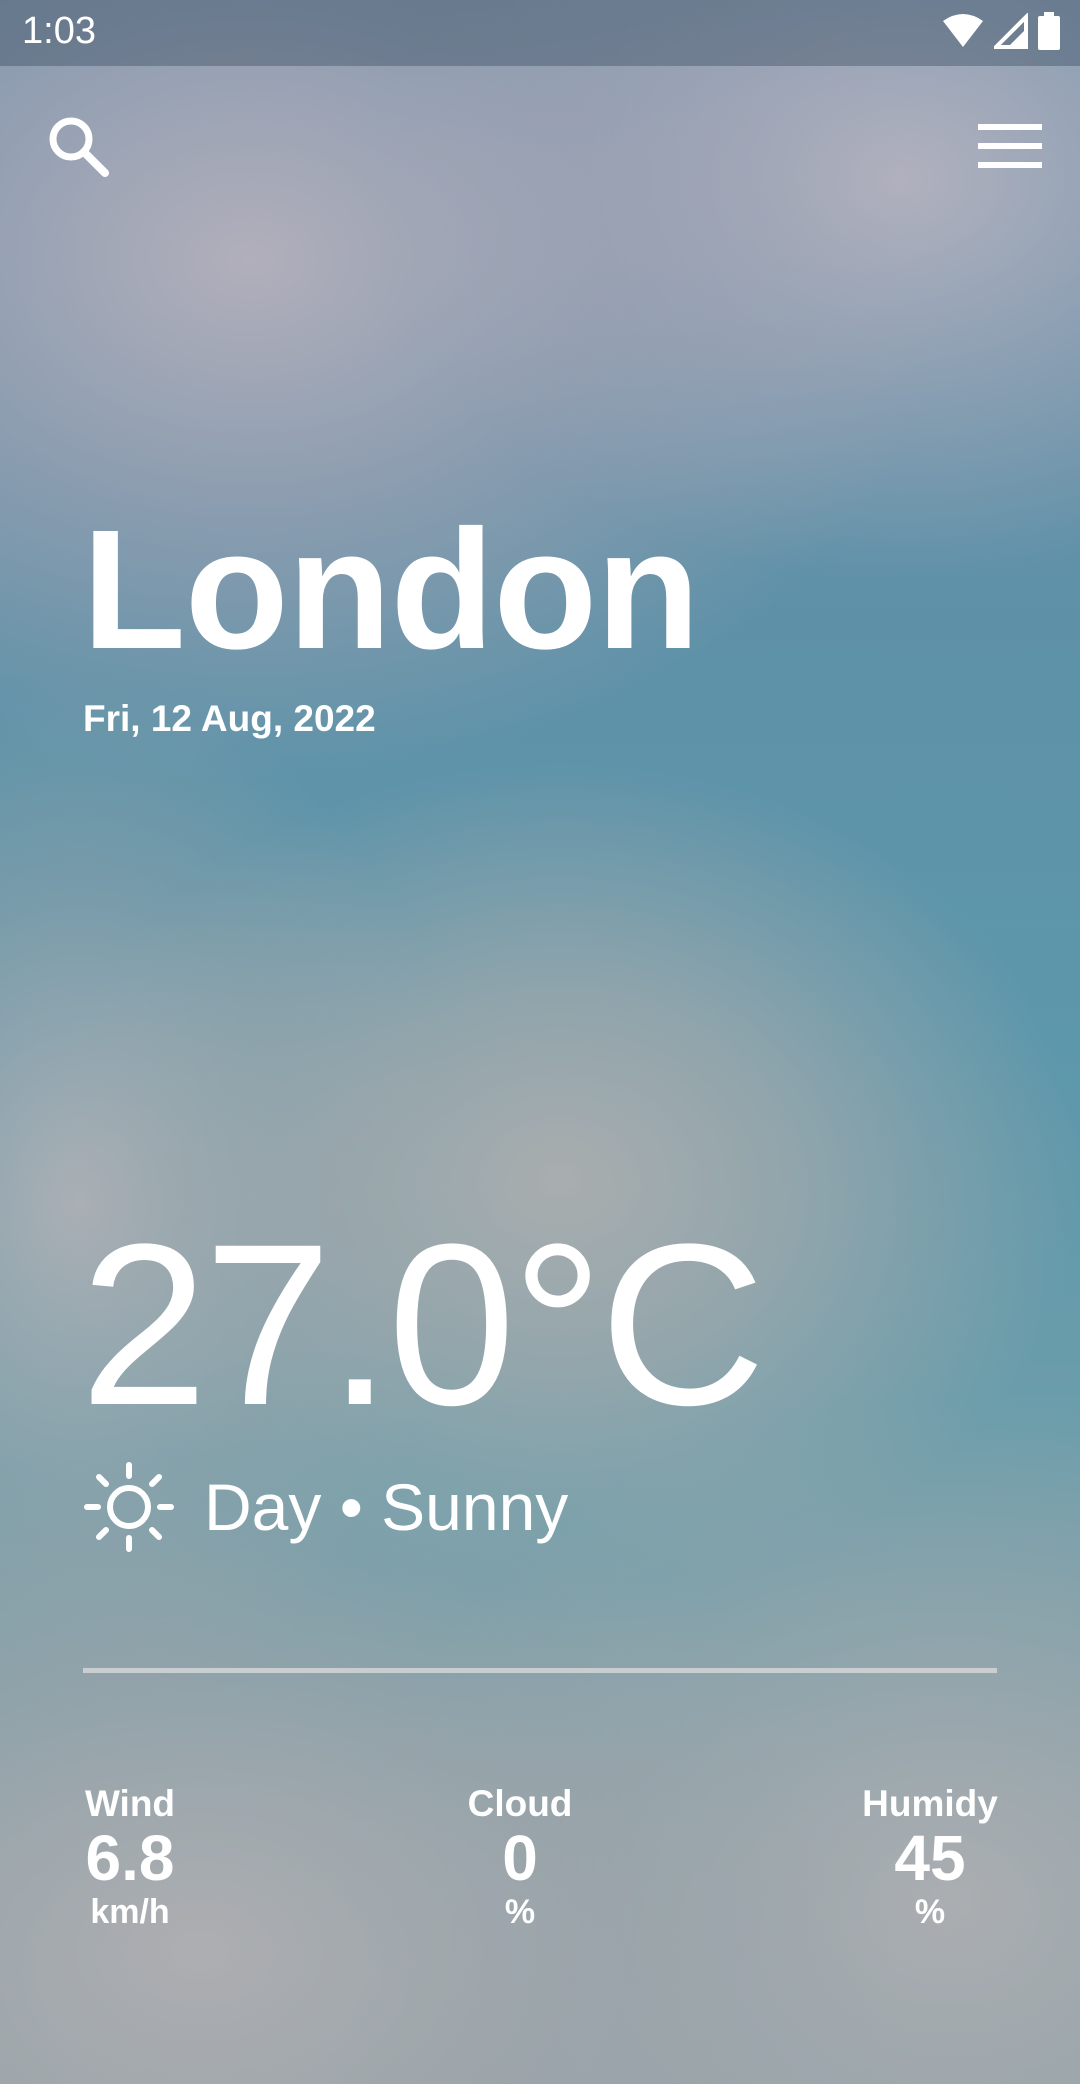 Image resolution: width=1080 pixels, height=2084 pixels. I want to click on humidity-label: Humidy, so click(930, 1803).